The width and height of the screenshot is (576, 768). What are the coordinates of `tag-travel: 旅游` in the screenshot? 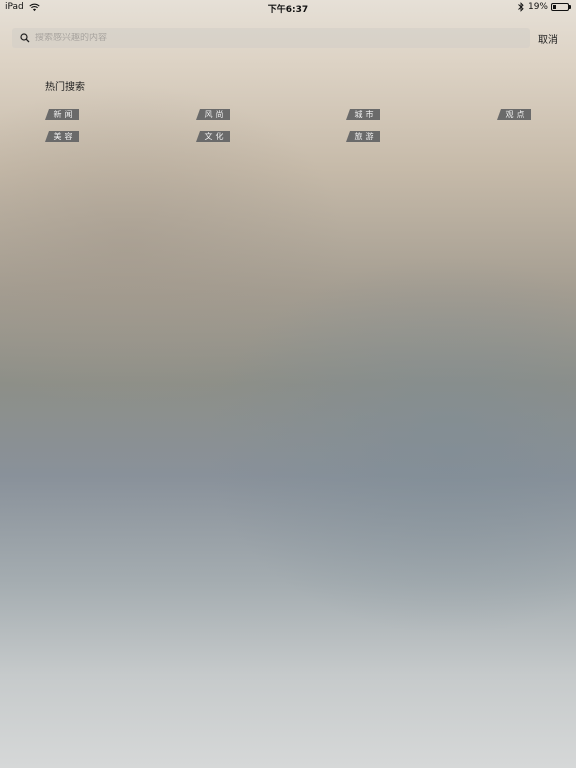 It's located at (363, 136).